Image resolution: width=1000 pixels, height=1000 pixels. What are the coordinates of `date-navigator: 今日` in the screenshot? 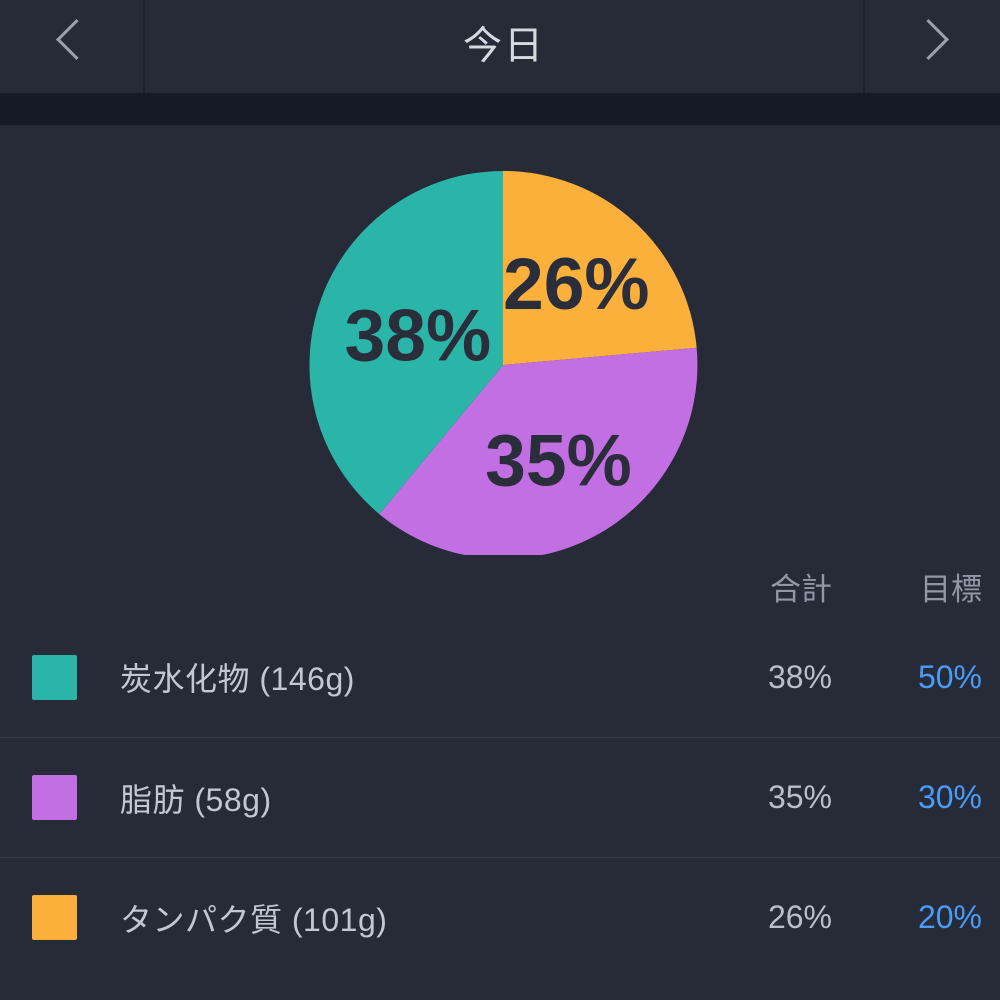 It's located at (500, 46).